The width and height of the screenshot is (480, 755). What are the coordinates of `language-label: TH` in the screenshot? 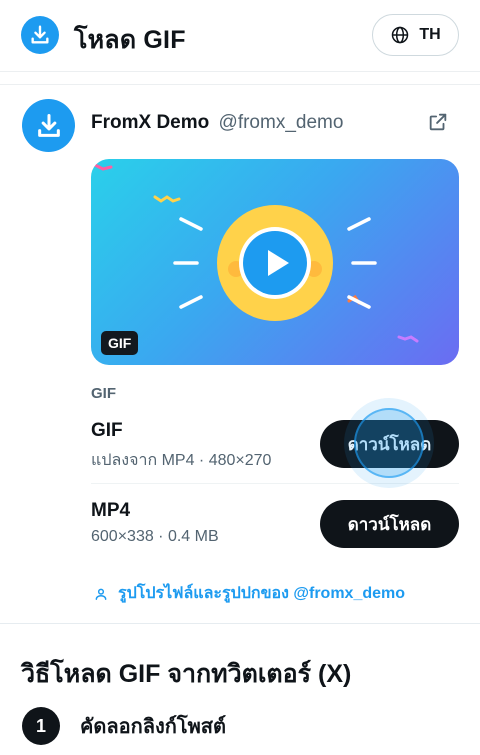 It's located at (430, 34).